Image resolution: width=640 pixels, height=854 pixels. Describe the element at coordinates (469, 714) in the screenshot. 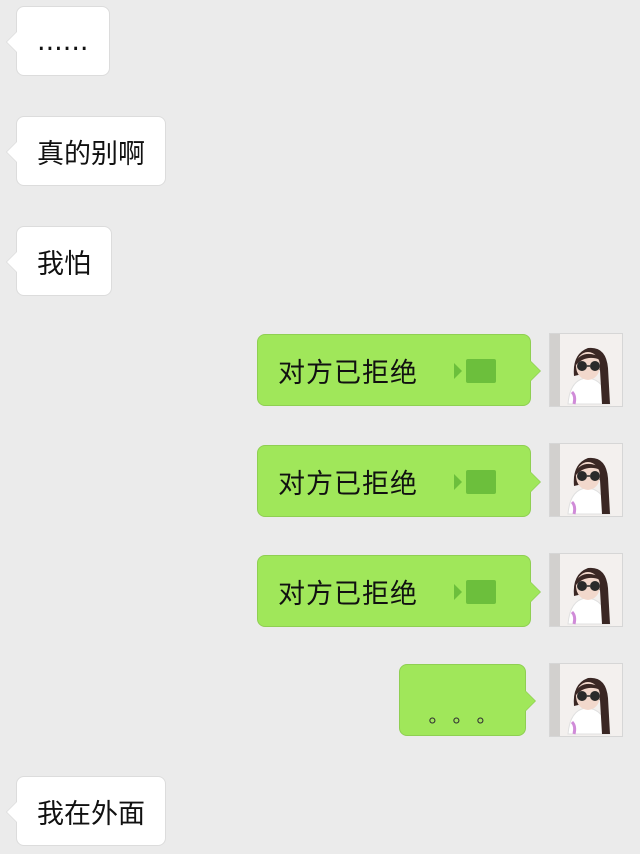

I see `message-text: 。。。` at that location.